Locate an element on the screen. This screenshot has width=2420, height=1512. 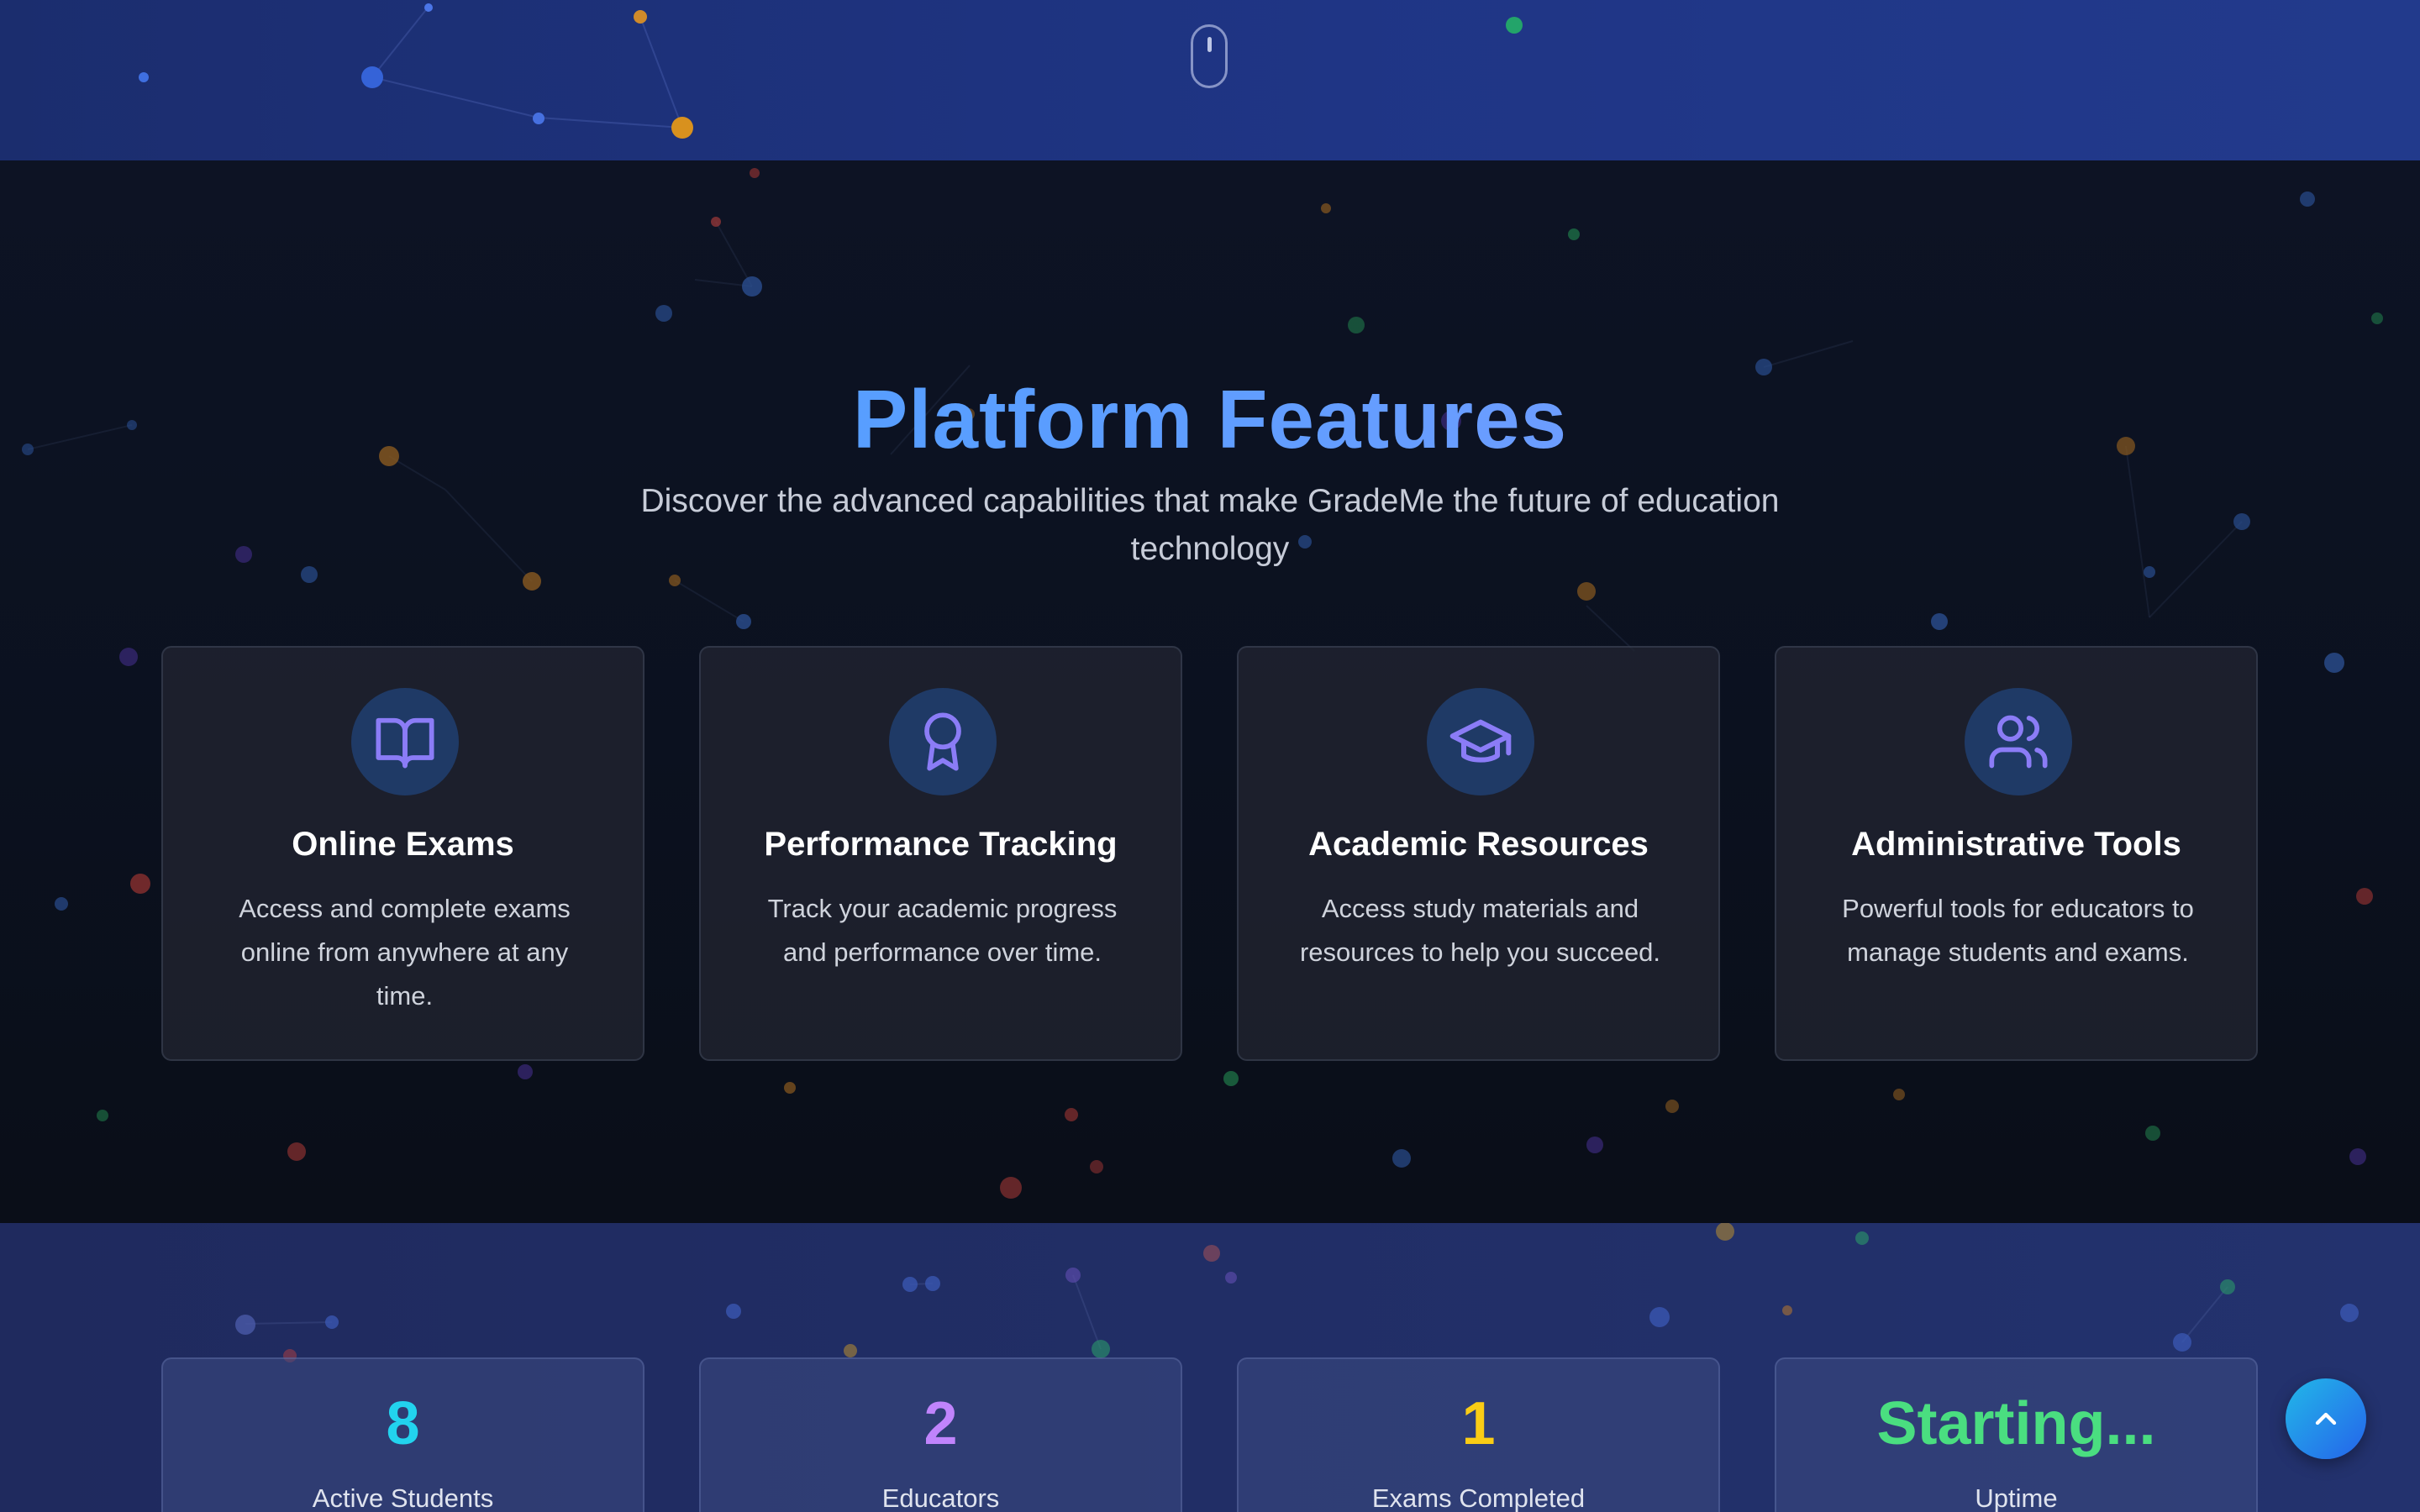
feature-title: Academic Resources is located at coordinates (1478, 844).